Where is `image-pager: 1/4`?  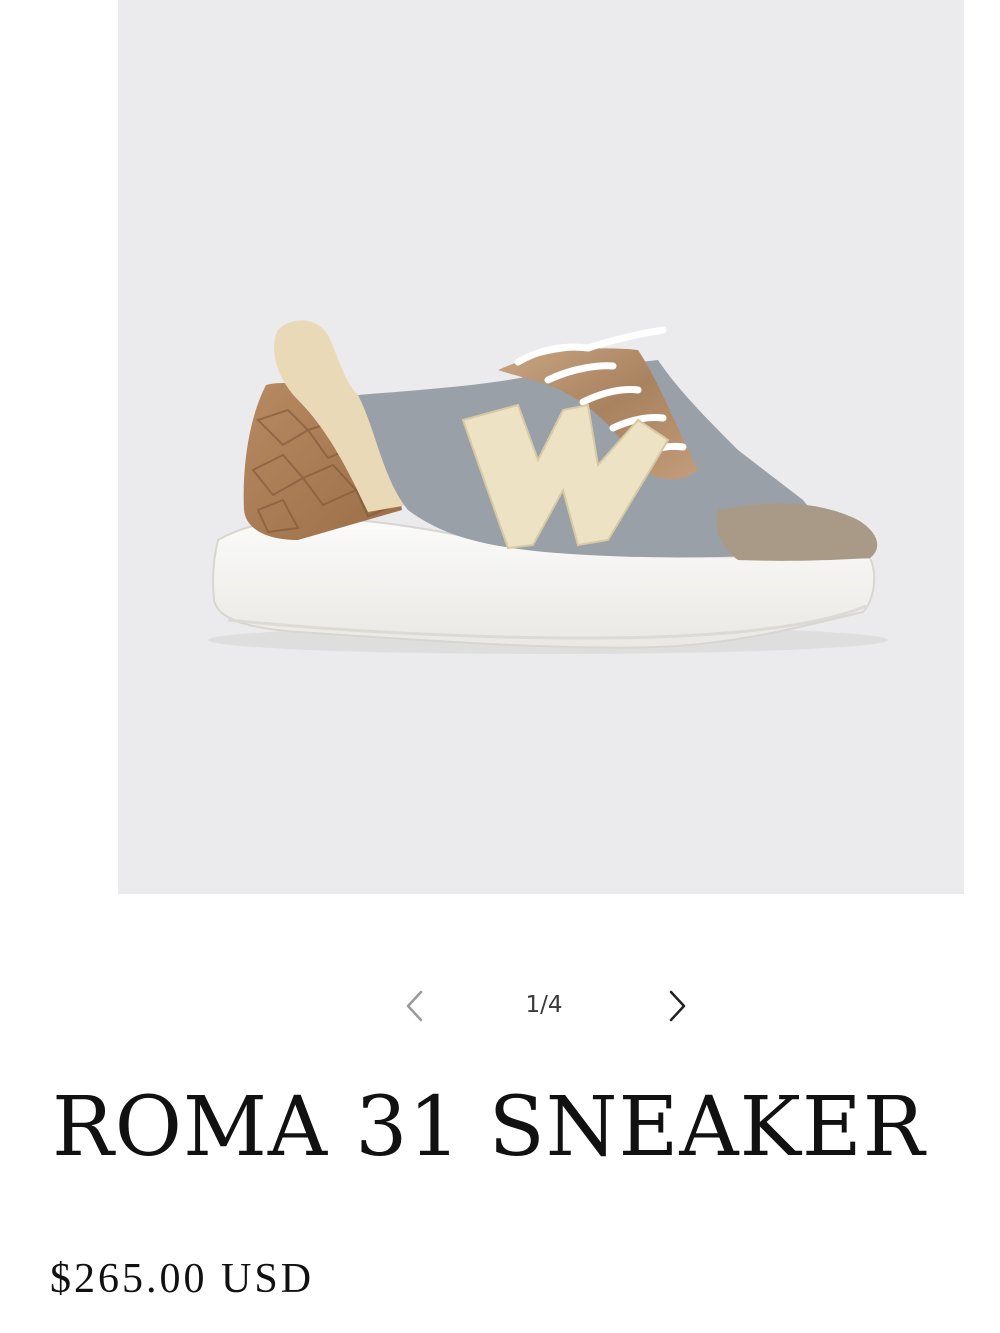 image-pager: 1/4 is located at coordinates (500, 1006).